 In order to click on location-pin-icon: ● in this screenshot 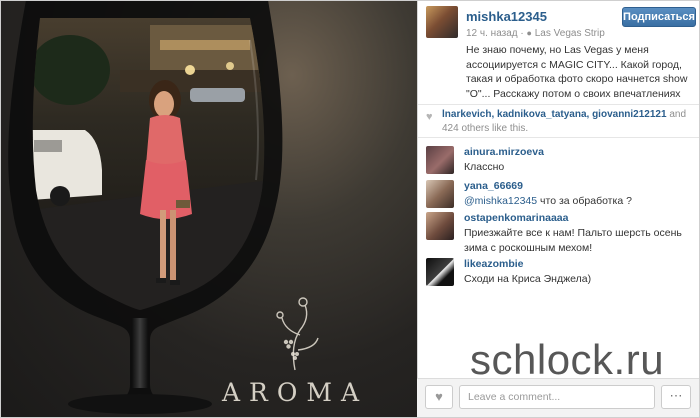, I will do `click(529, 33)`.